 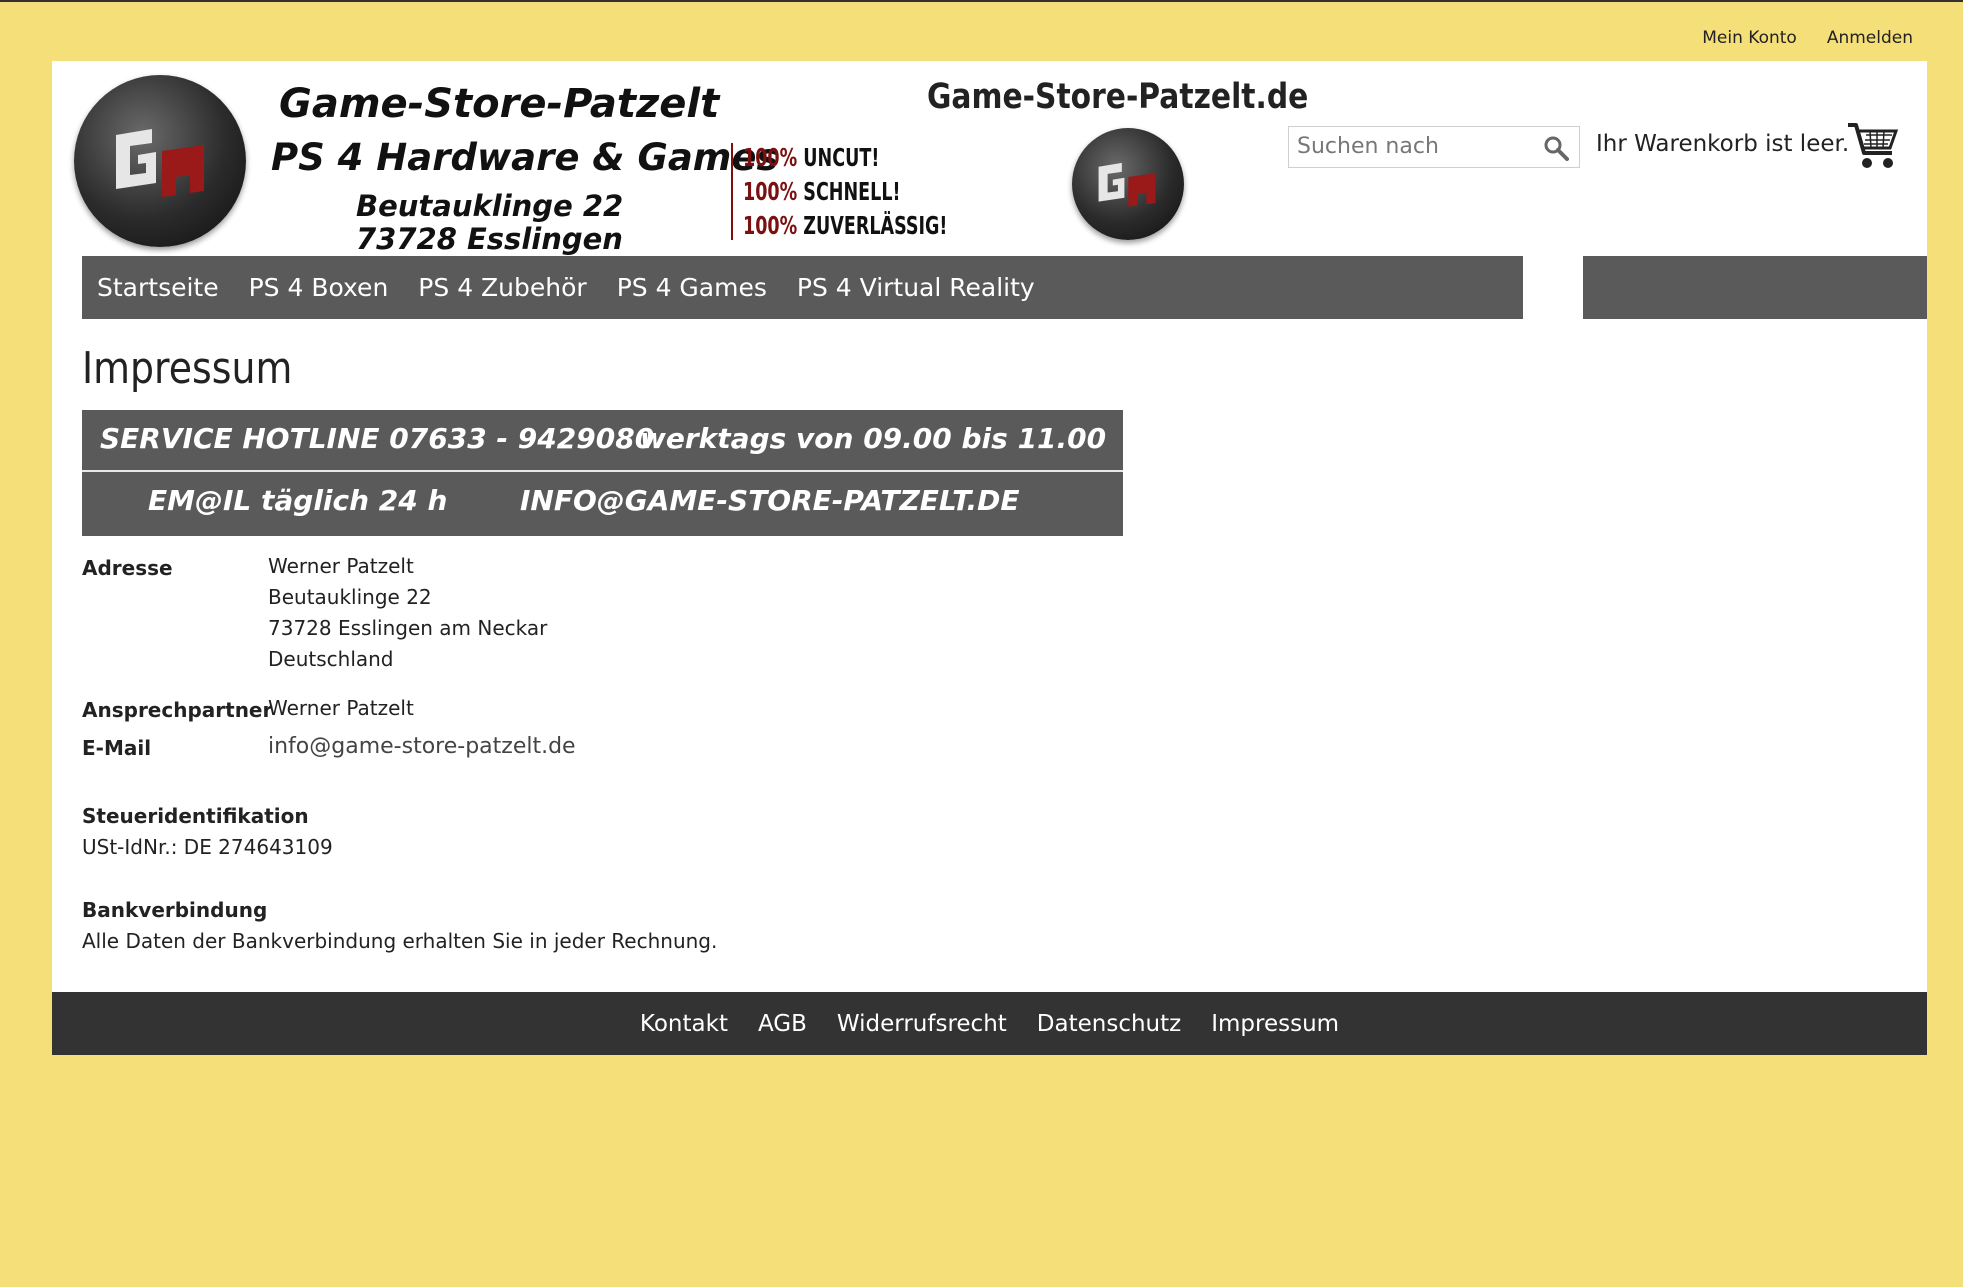 I want to click on login-link: Anmelden, so click(x=1870, y=38).